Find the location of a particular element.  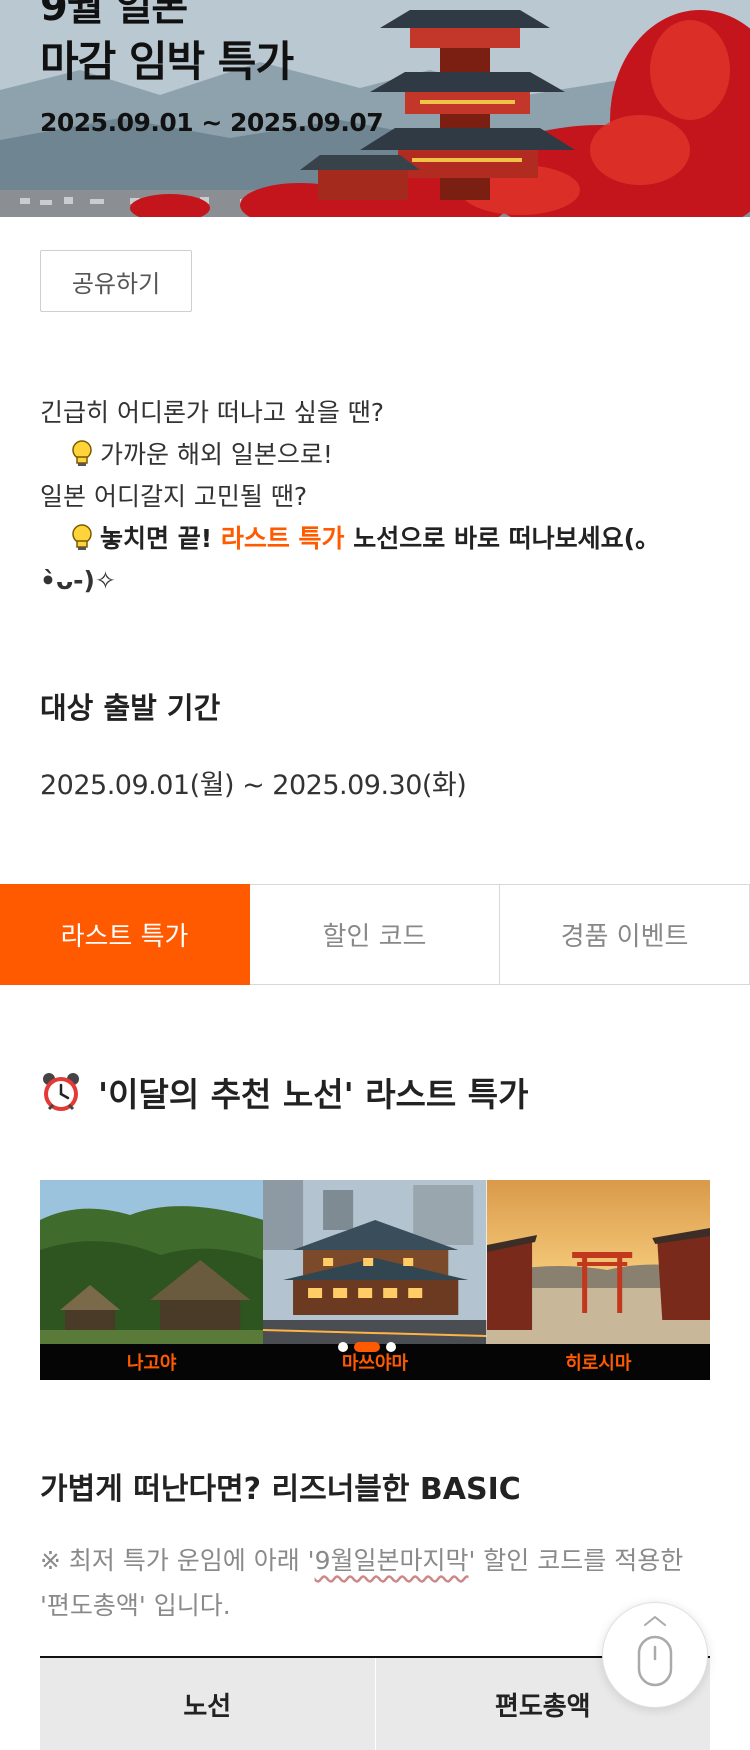

matsuyama-onsen-image is located at coordinates (375, 1262).